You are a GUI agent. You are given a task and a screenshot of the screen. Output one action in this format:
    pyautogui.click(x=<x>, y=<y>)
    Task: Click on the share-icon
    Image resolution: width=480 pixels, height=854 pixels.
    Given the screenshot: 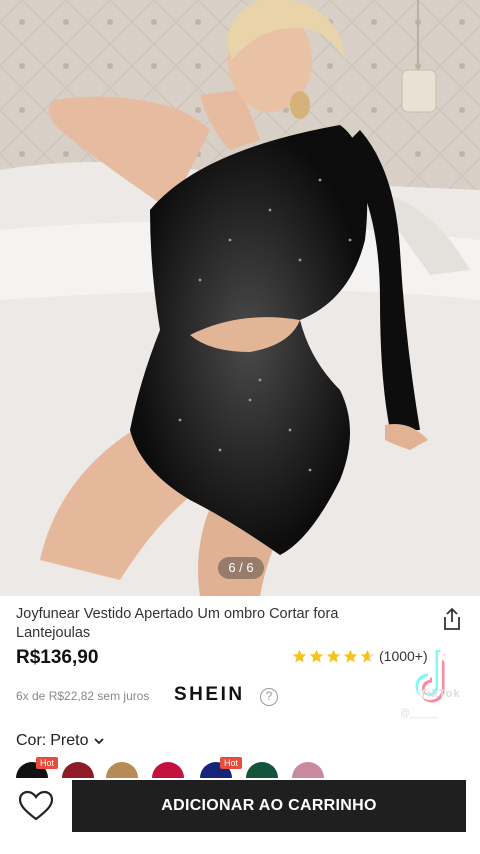 What is the action you would take?
    pyautogui.click(x=452, y=618)
    